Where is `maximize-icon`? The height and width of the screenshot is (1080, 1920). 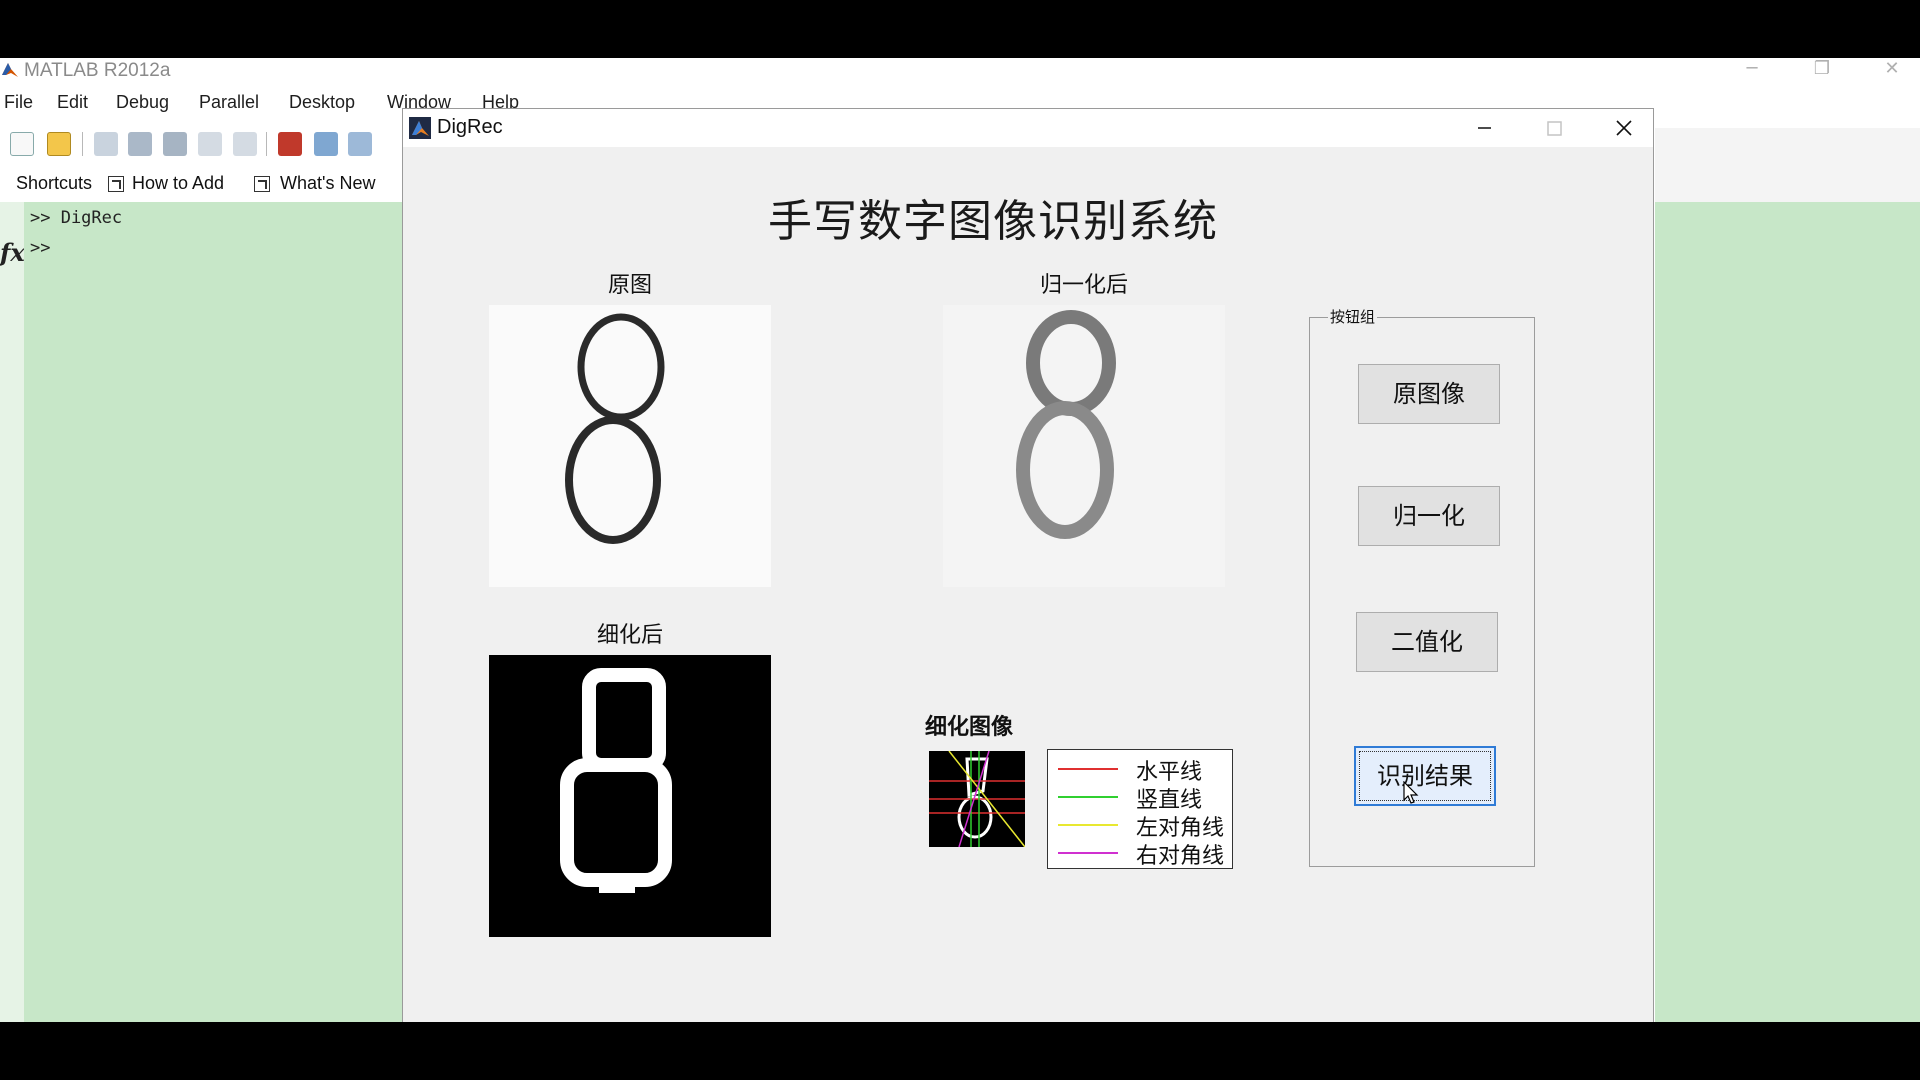 maximize-icon is located at coordinates (1554, 128).